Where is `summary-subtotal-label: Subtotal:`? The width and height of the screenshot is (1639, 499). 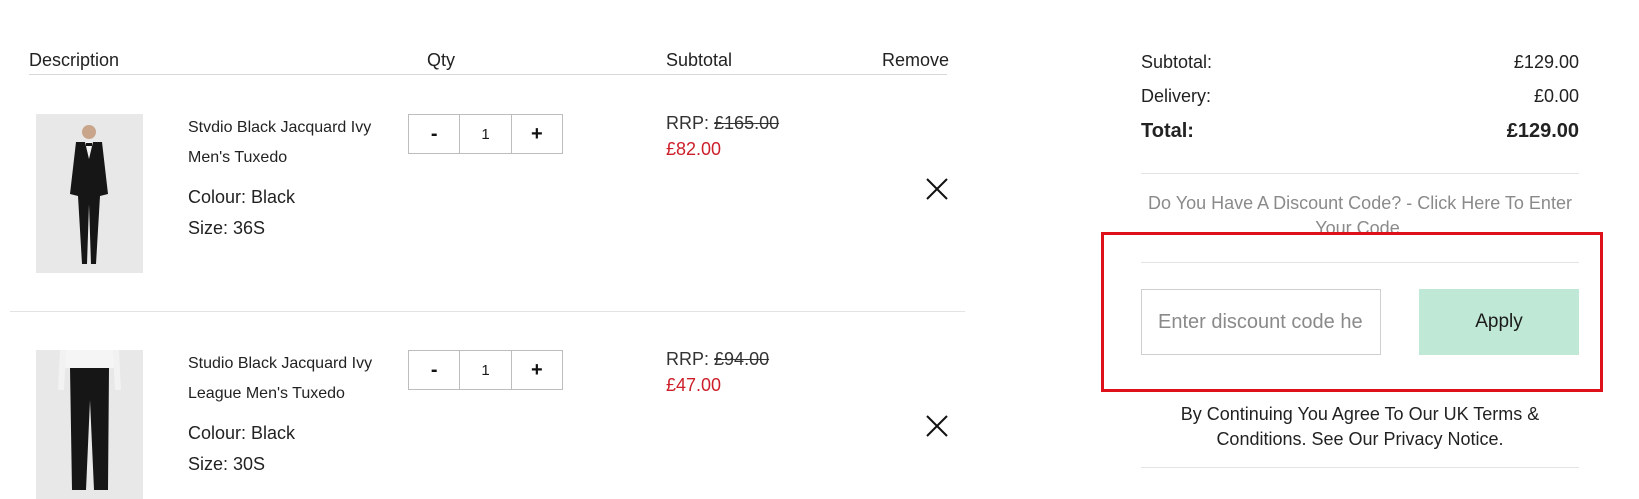
summary-subtotal-label: Subtotal: is located at coordinates (1177, 62).